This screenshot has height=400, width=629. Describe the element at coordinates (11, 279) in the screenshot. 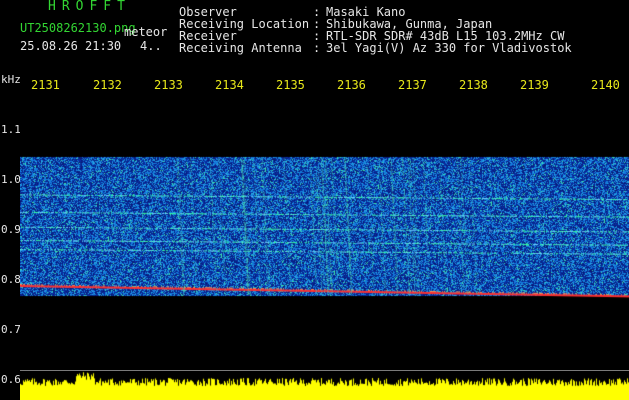

I see `y-tick-label: 0.8` at that location.